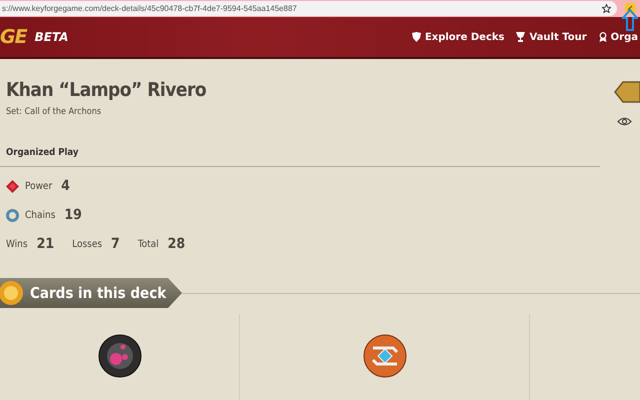 This screenshot has height=400, width=640. What do you see at coordinates (12, 186) in the screenshot?
I see `gem-icon` at bounding box center [12, 186].